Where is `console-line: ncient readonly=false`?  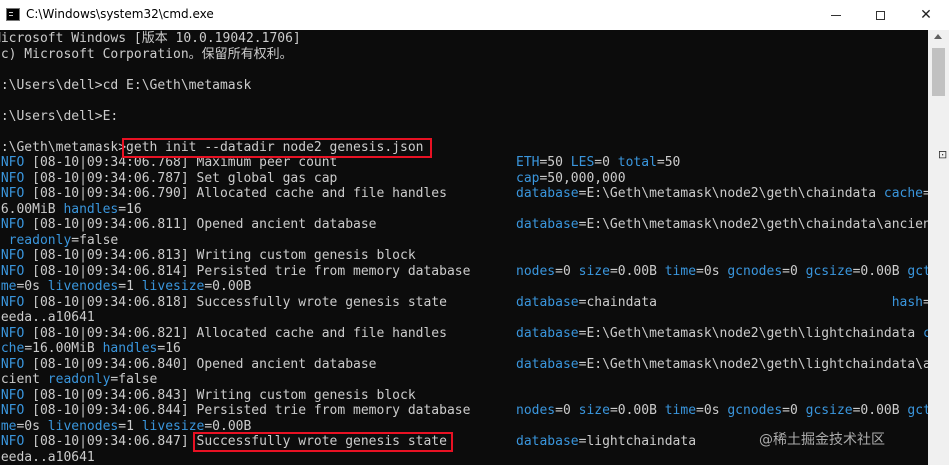 console-line: ncient readonly=false is located at coordinates (464, 379).